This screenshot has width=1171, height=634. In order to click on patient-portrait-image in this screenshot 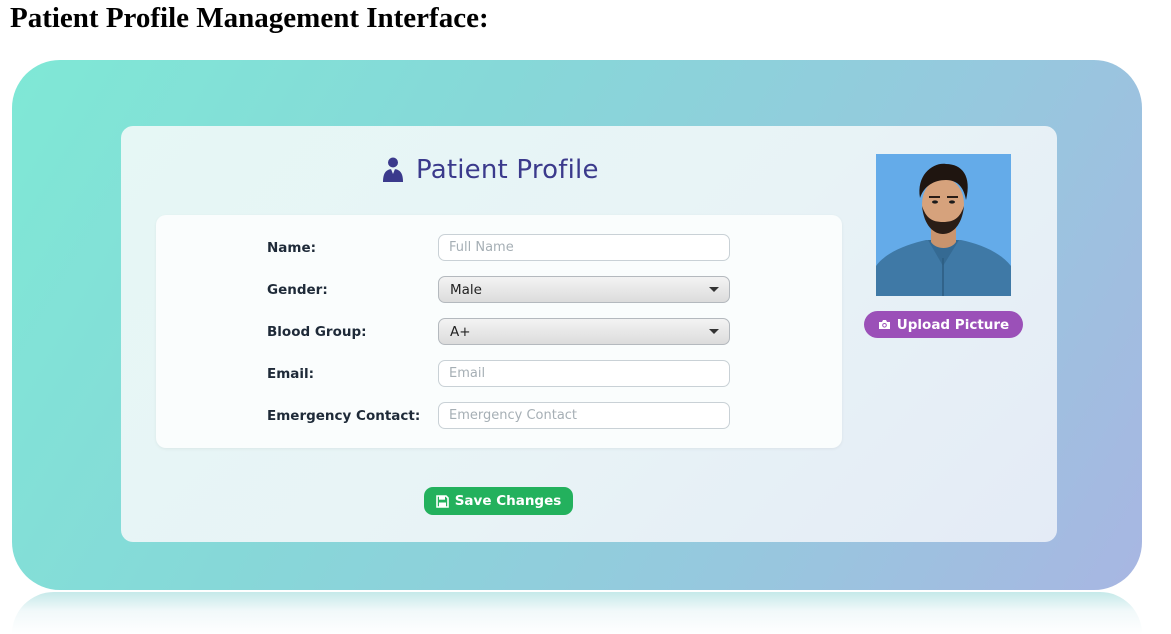, I will do `click(943, 225)`.